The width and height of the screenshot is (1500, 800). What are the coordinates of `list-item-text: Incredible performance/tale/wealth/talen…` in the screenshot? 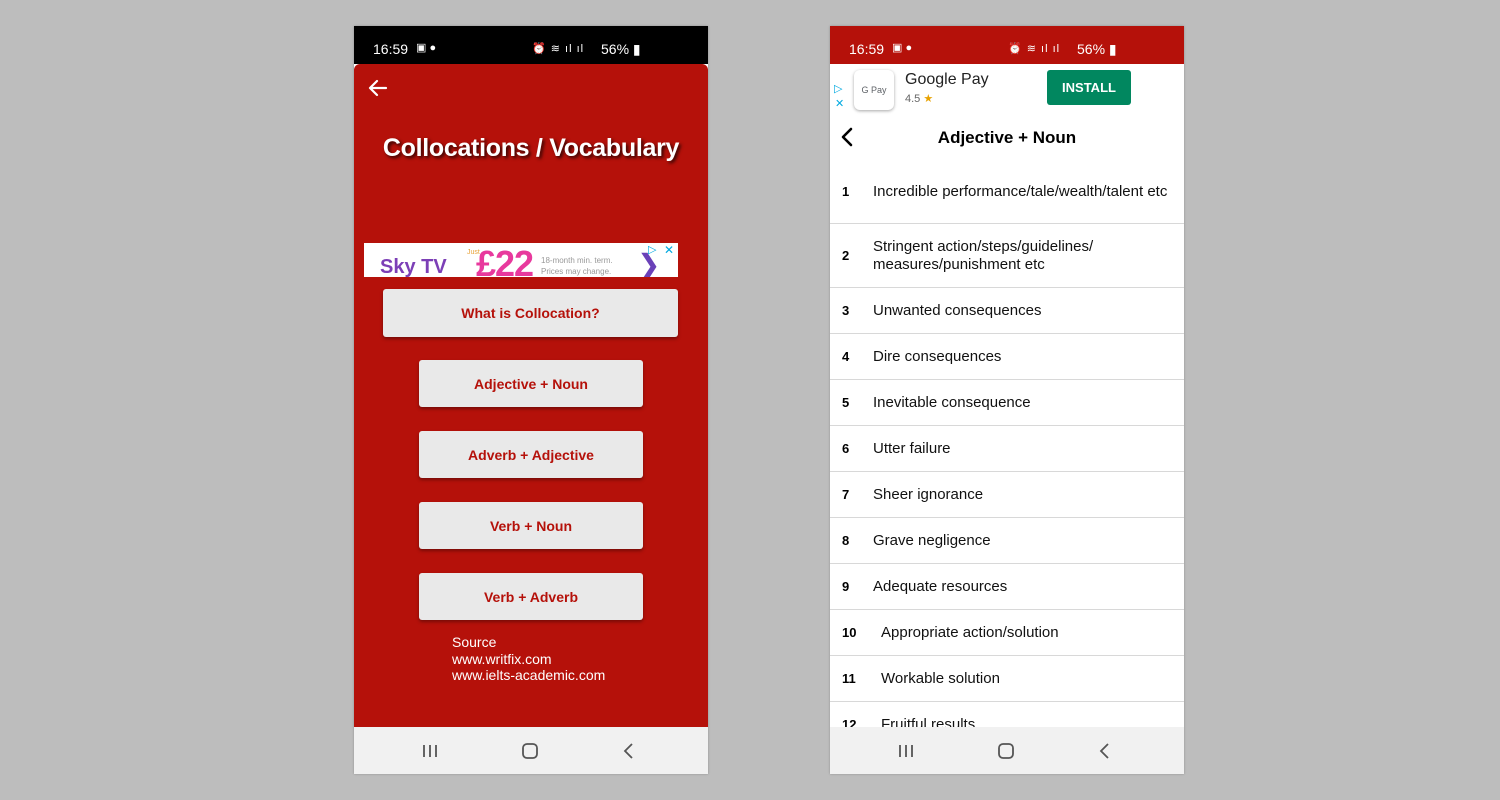 It's located at (1020, 191).